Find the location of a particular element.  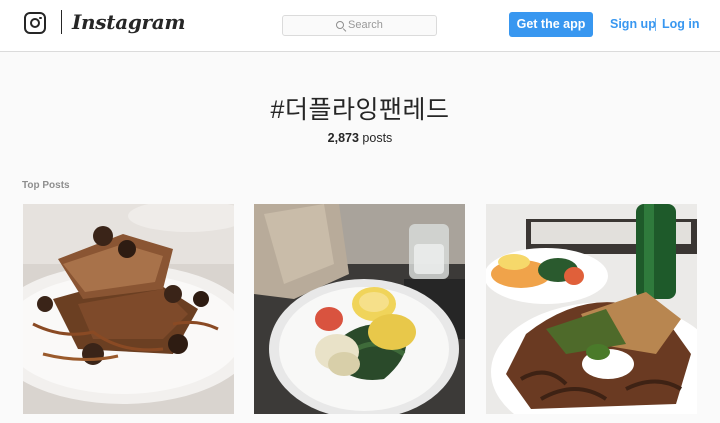

log-in-link: Log in is located at coordinates (681, 24).